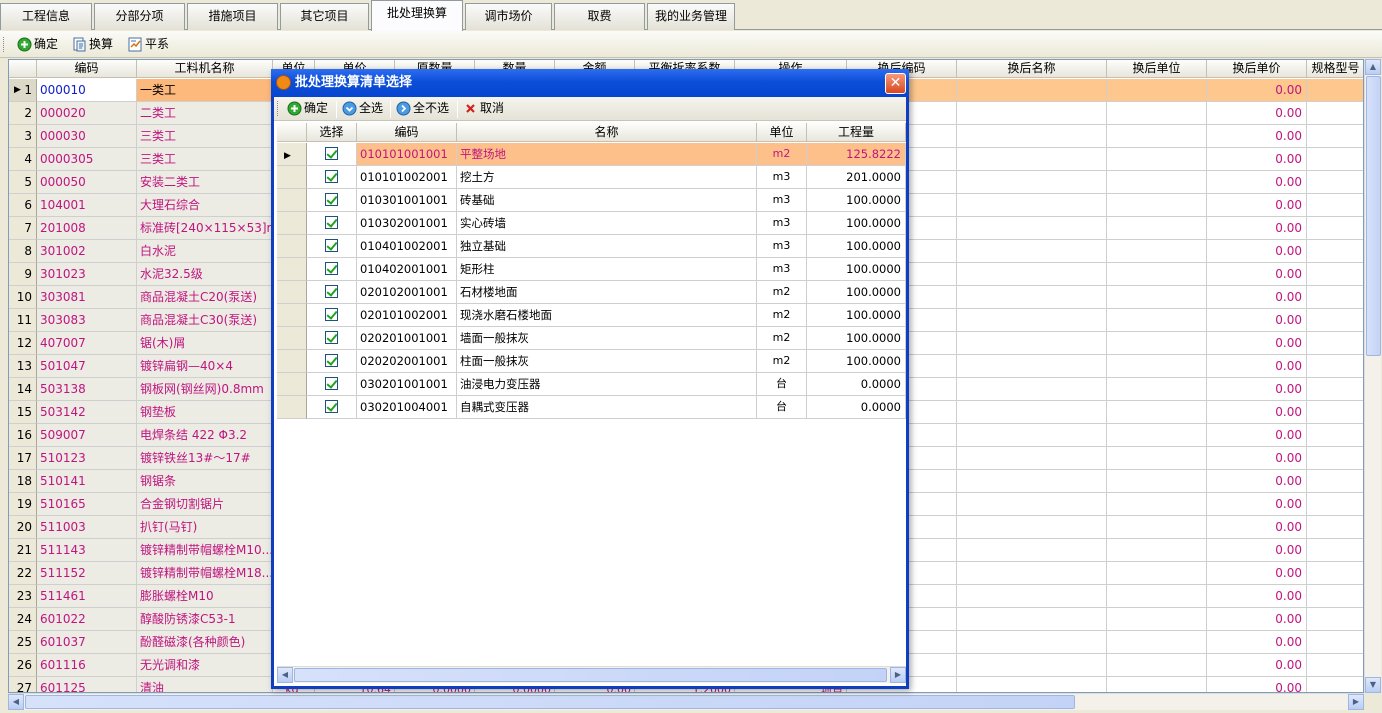 The image size is (1382, 713). What do you see at coordinates (87, 228) in the screenshot?
I see `material-code: 201008` at bounding box center [87, 228].